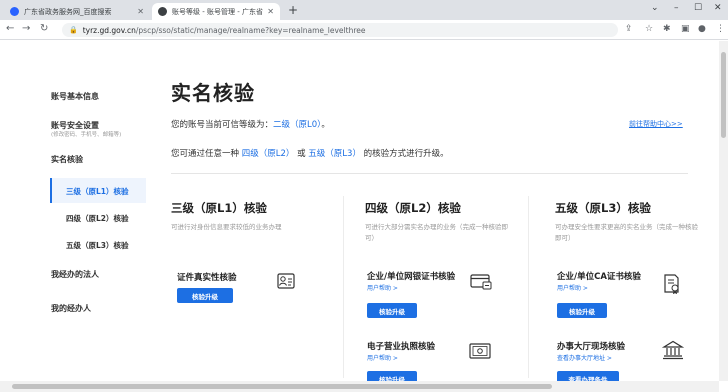 Image resolution: width=728 pixels, height=392 pixels. I want to click on hint-level5: 五级（原L3）, so click(334, 154).